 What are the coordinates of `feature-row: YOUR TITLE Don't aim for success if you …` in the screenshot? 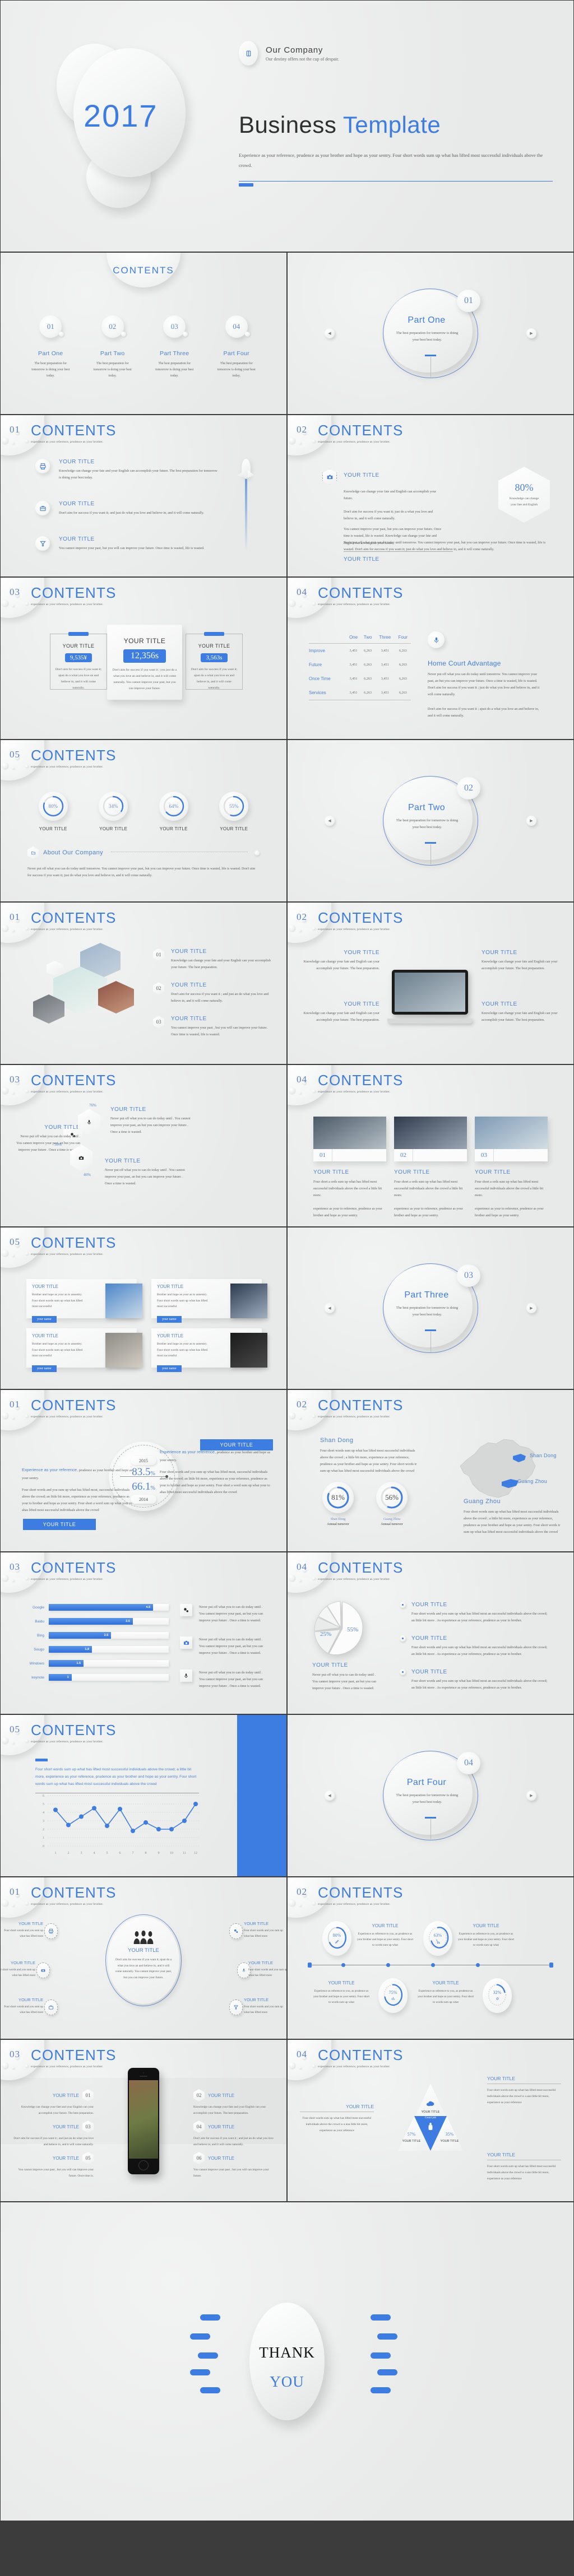 It's located at (127, 509).